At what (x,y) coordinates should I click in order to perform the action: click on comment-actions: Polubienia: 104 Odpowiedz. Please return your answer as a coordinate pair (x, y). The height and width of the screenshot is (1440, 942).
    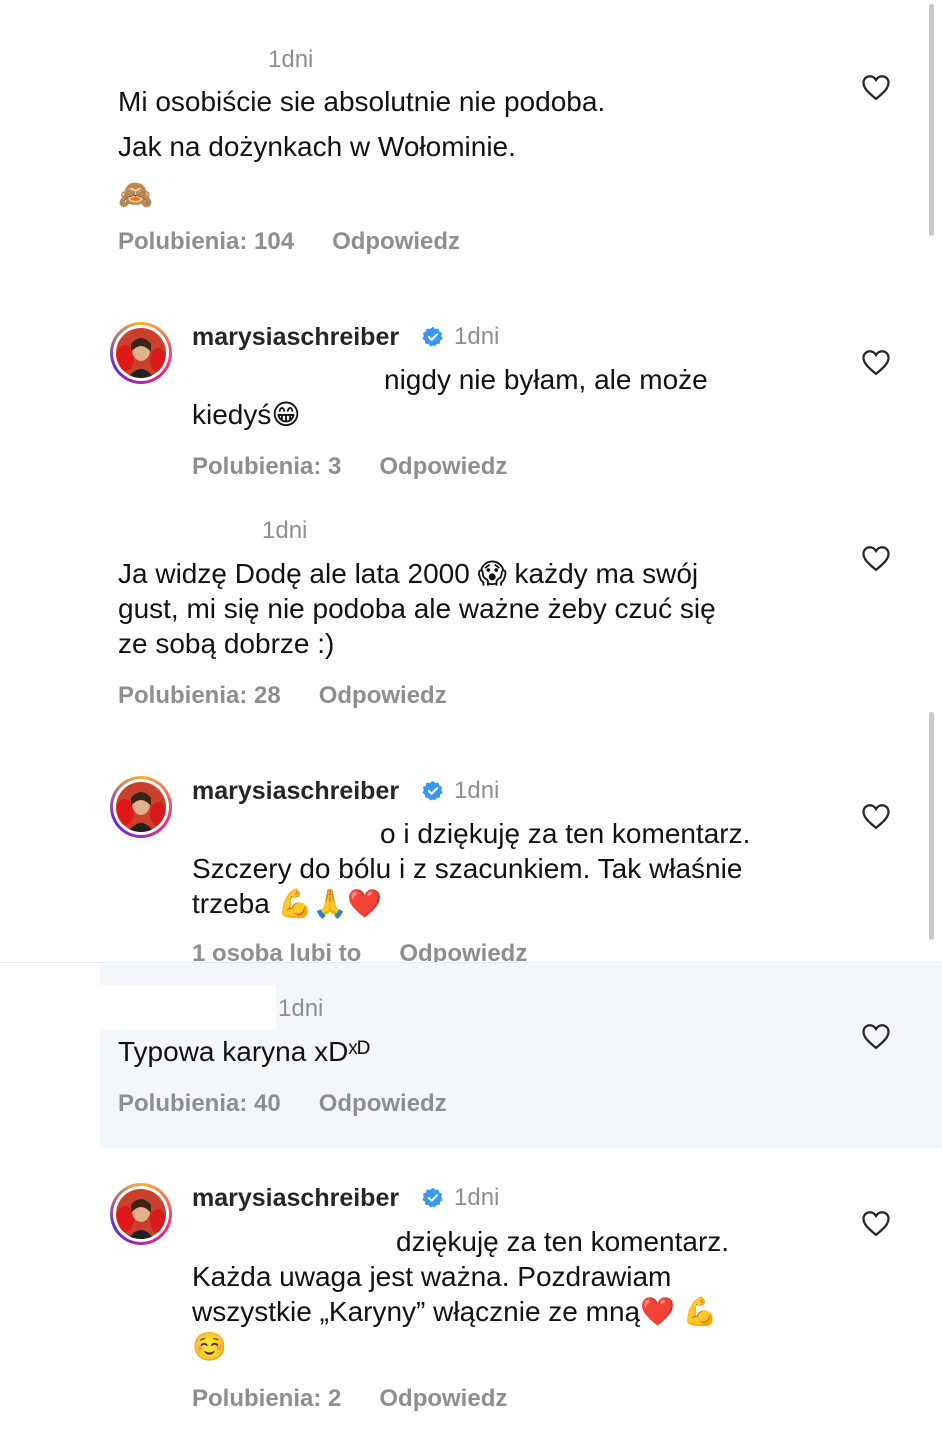
    Looking at the image, I should click on (289, 242).